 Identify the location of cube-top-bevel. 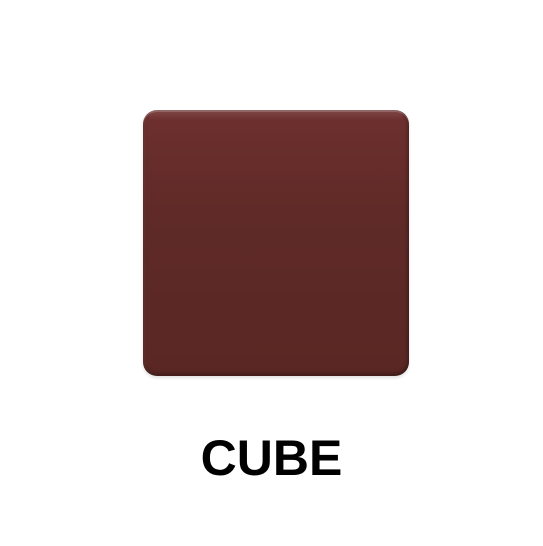
(276, 115).